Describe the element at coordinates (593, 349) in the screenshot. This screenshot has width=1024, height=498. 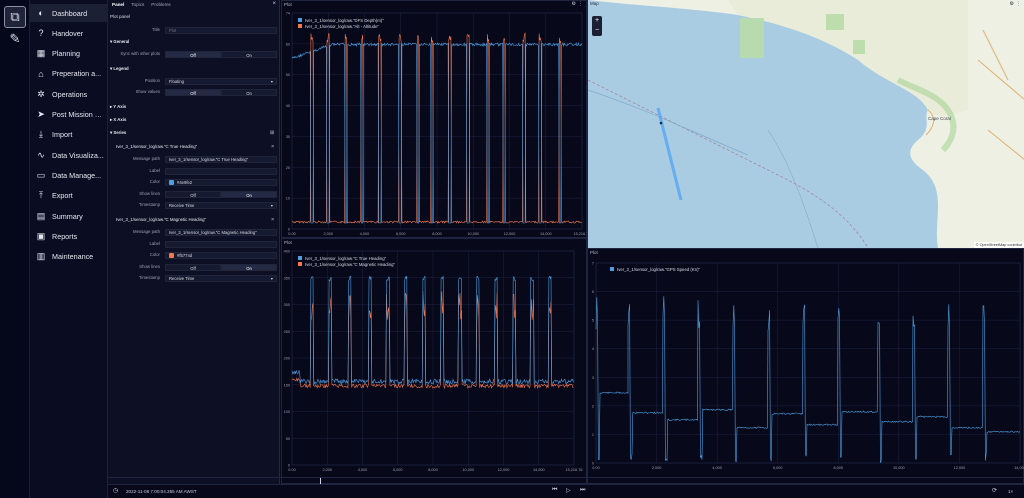
I see `y-tick-label: 4` at that location.